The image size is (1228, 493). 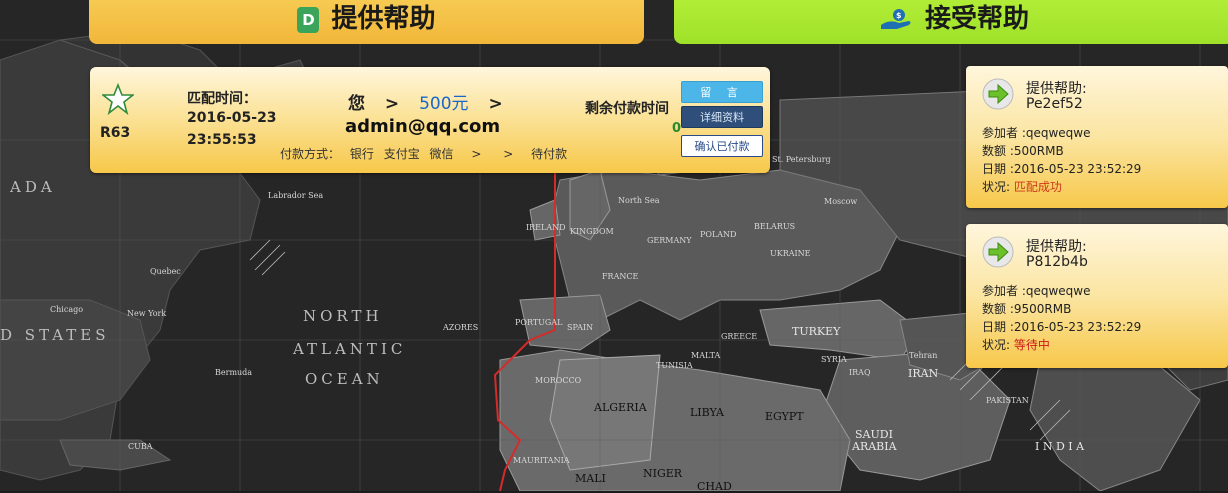 I want to click on match-id: R63, so click(x=115, y=133).